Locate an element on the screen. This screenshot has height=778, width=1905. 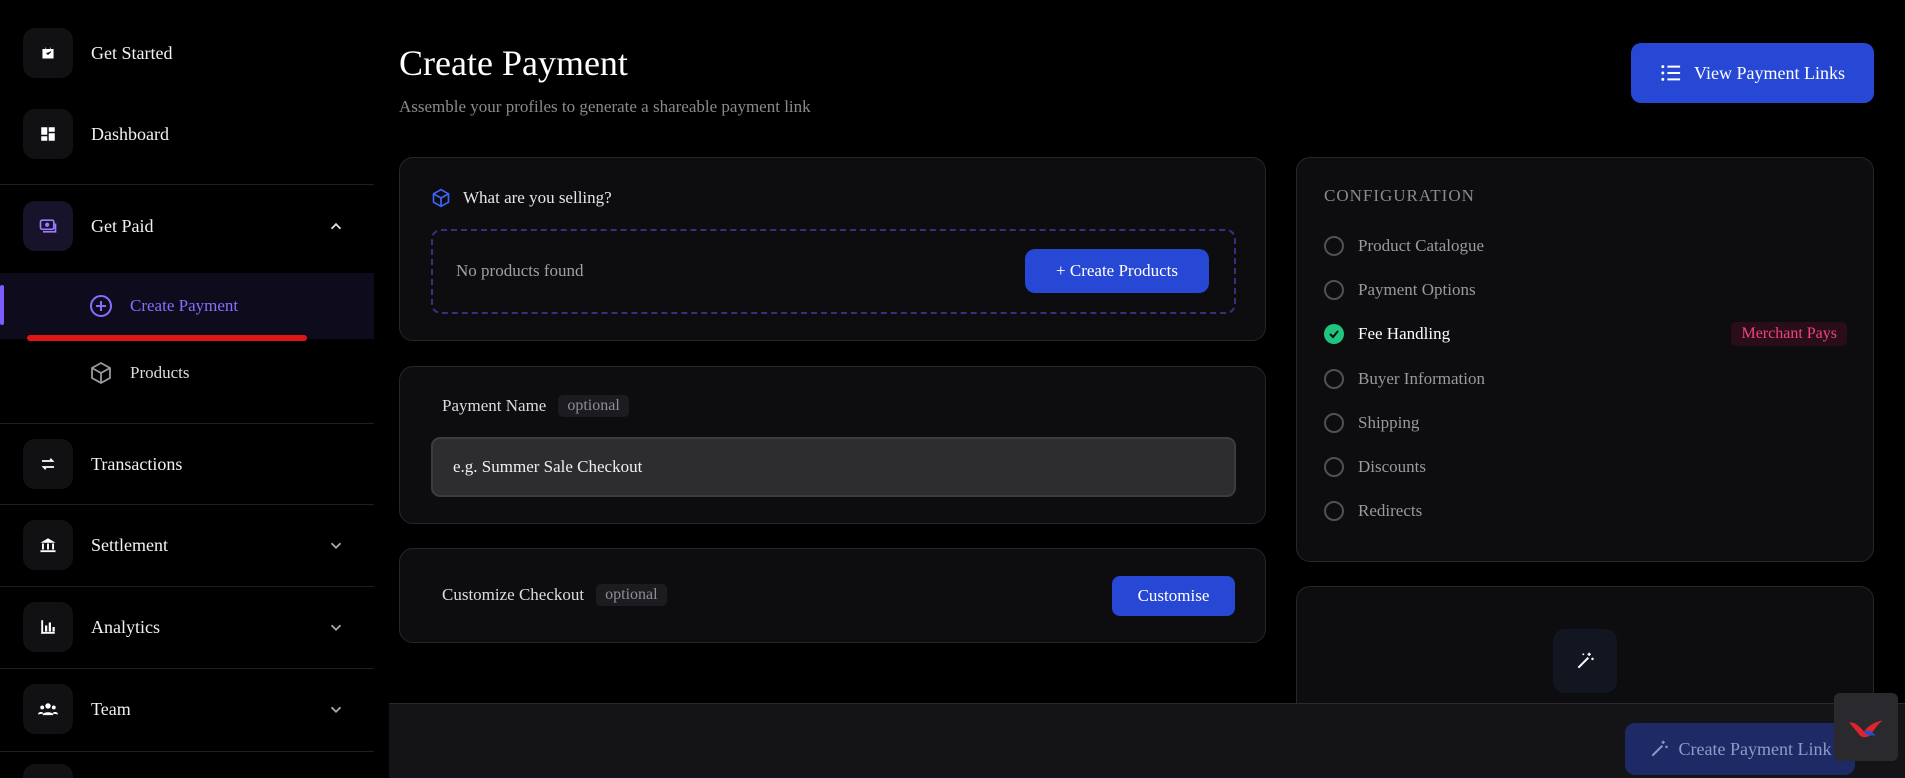
no-products-text: No products found is located at coordinates (520, 270).